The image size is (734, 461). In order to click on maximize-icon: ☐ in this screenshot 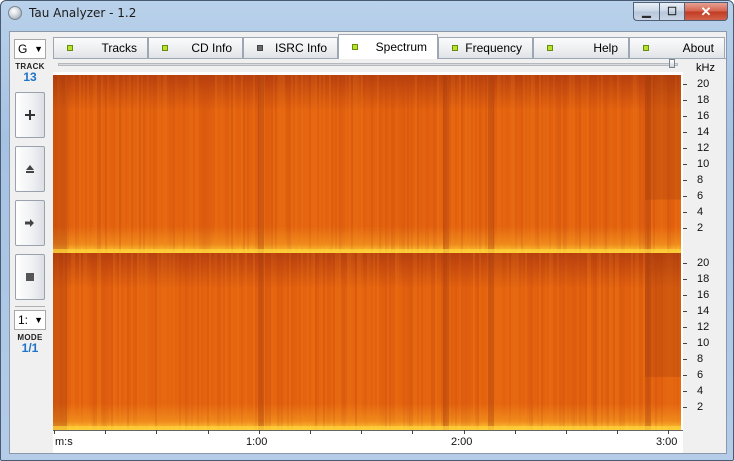, I will do `click(672, 12)`.